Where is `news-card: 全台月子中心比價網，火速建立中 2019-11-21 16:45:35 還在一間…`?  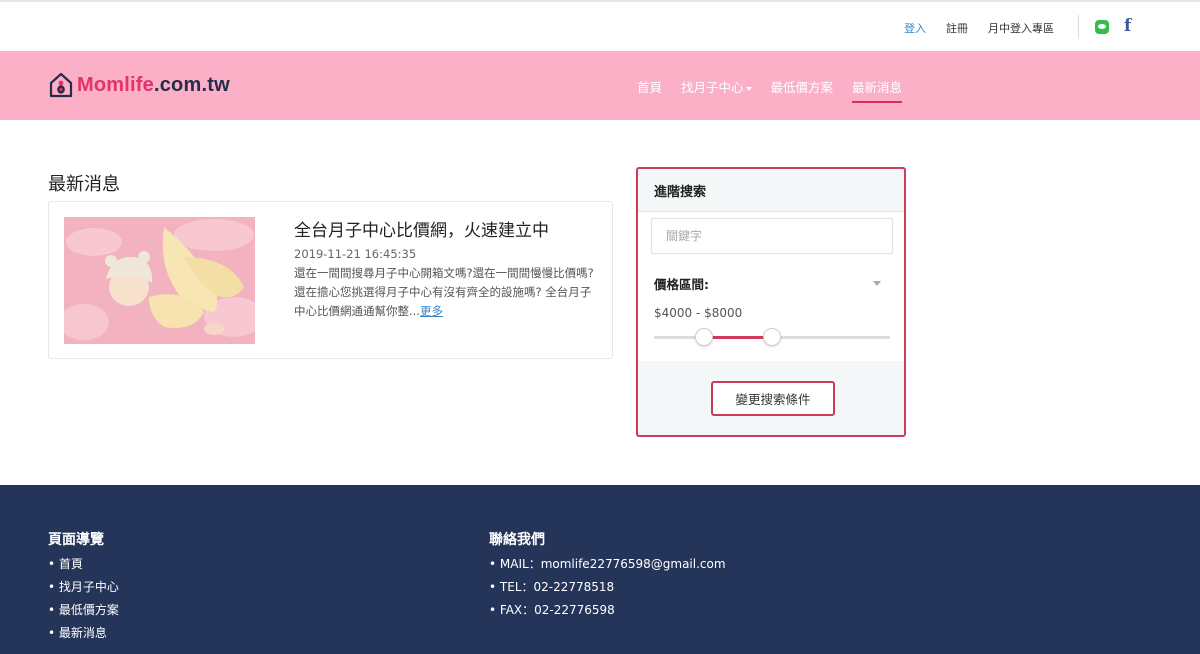 news-card: 全台月子中心比價網，火速建立中 2019-11-21 16:45:35 還在一間… is located at coordinates (330, 280).